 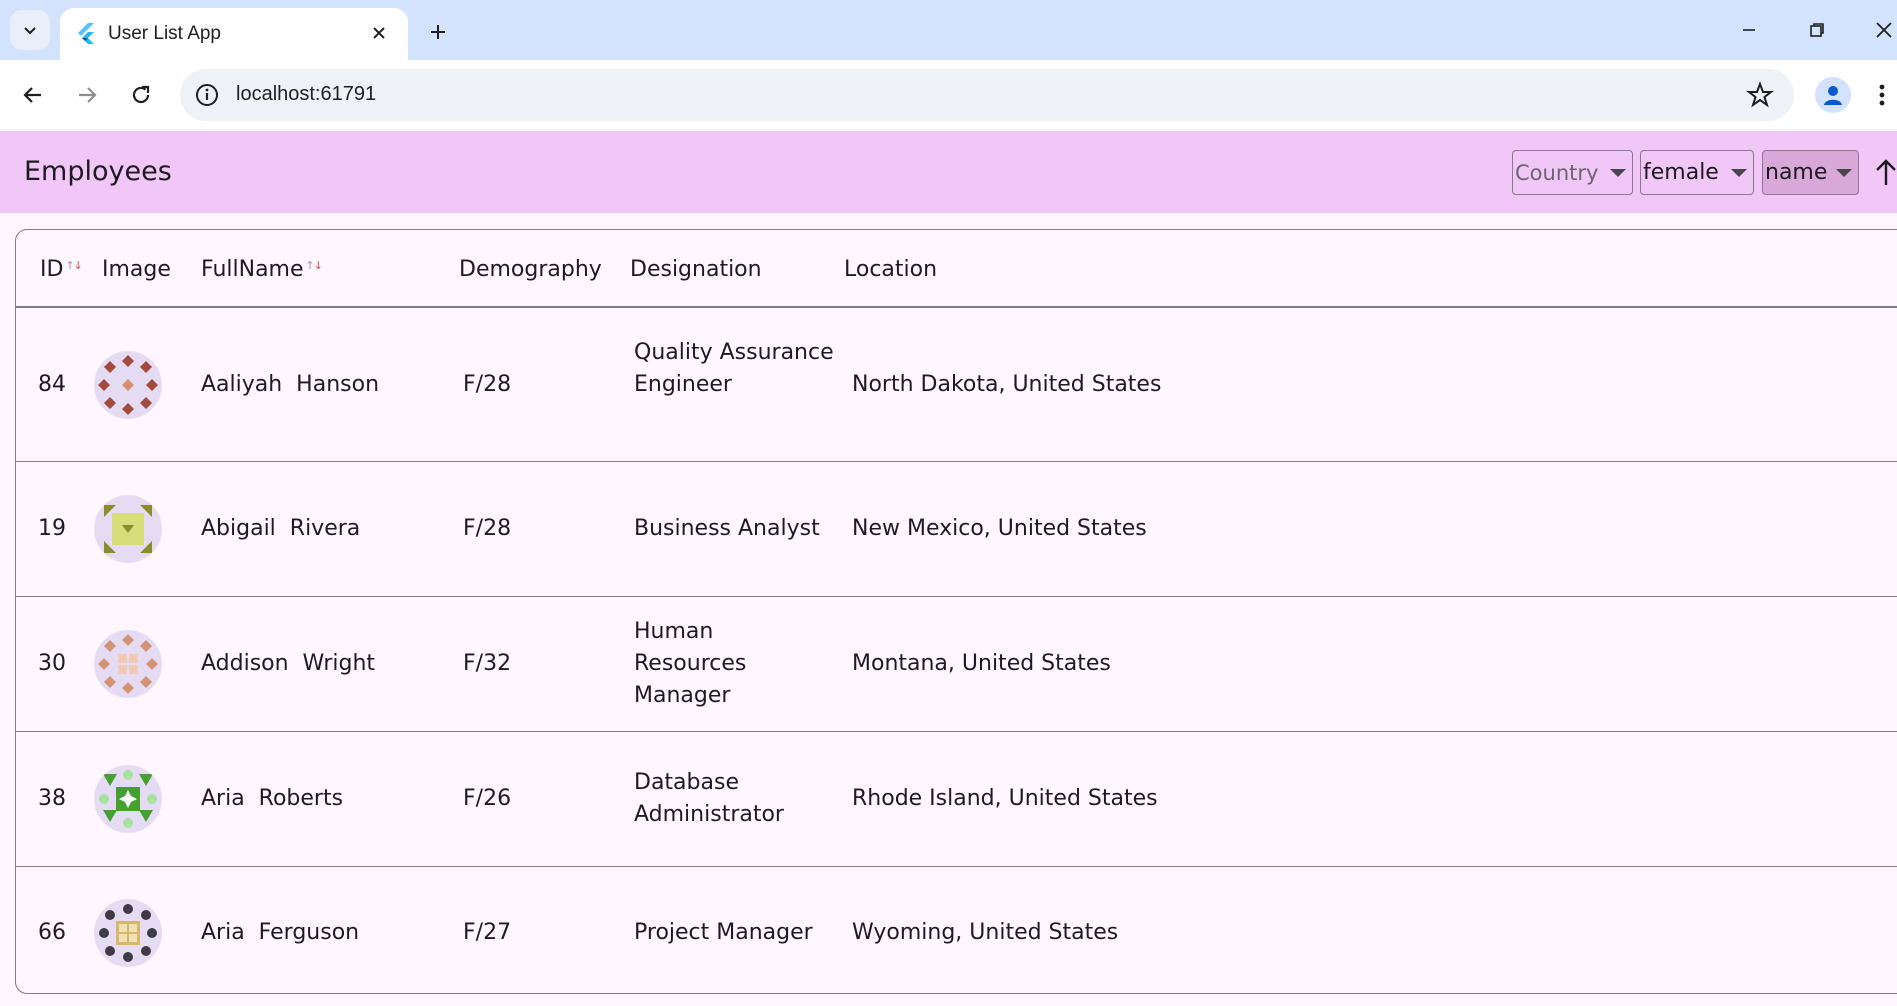 What do you see at coordinates (1681, 172) in the screenshot?
I see `gender-dropdown-label: female` at bounding box center [1681, 172].